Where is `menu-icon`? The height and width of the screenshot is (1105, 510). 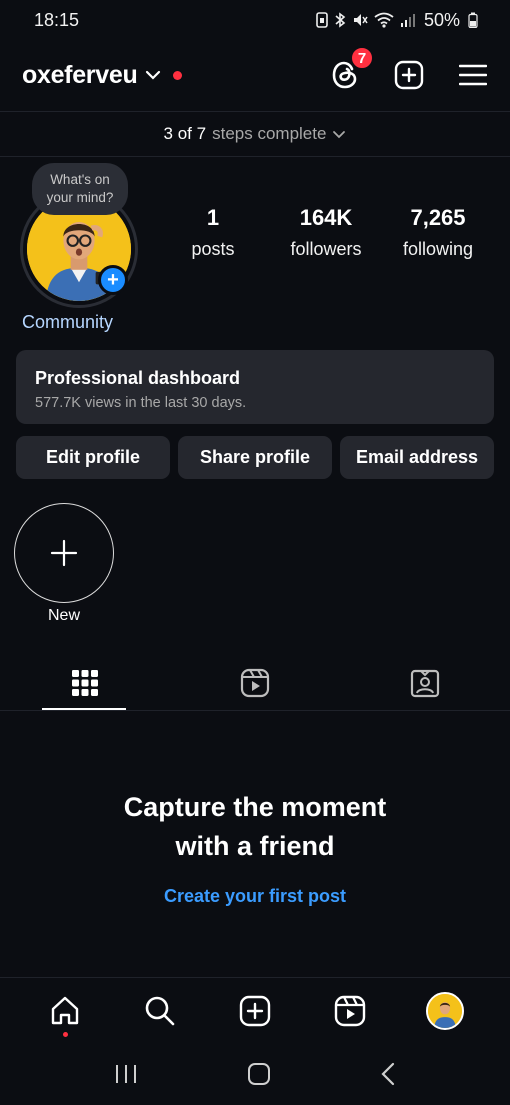 menu-icon is located at coordinates (473, 75).